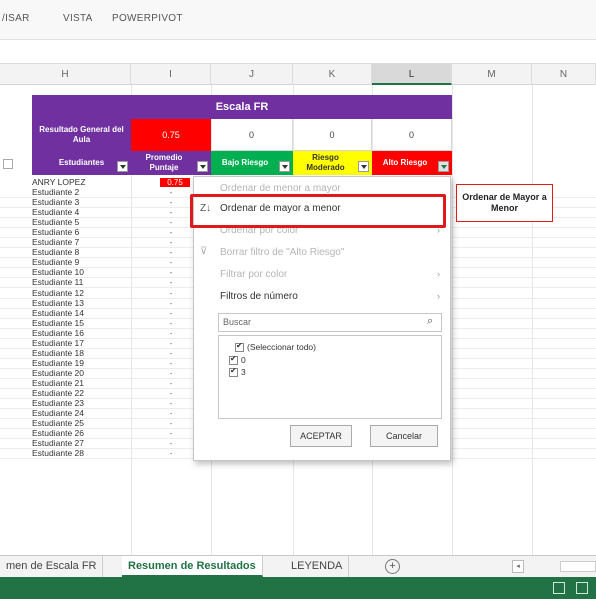  I want to click on checklist-select-all: (Seleccionar todo), so click(275, 347).